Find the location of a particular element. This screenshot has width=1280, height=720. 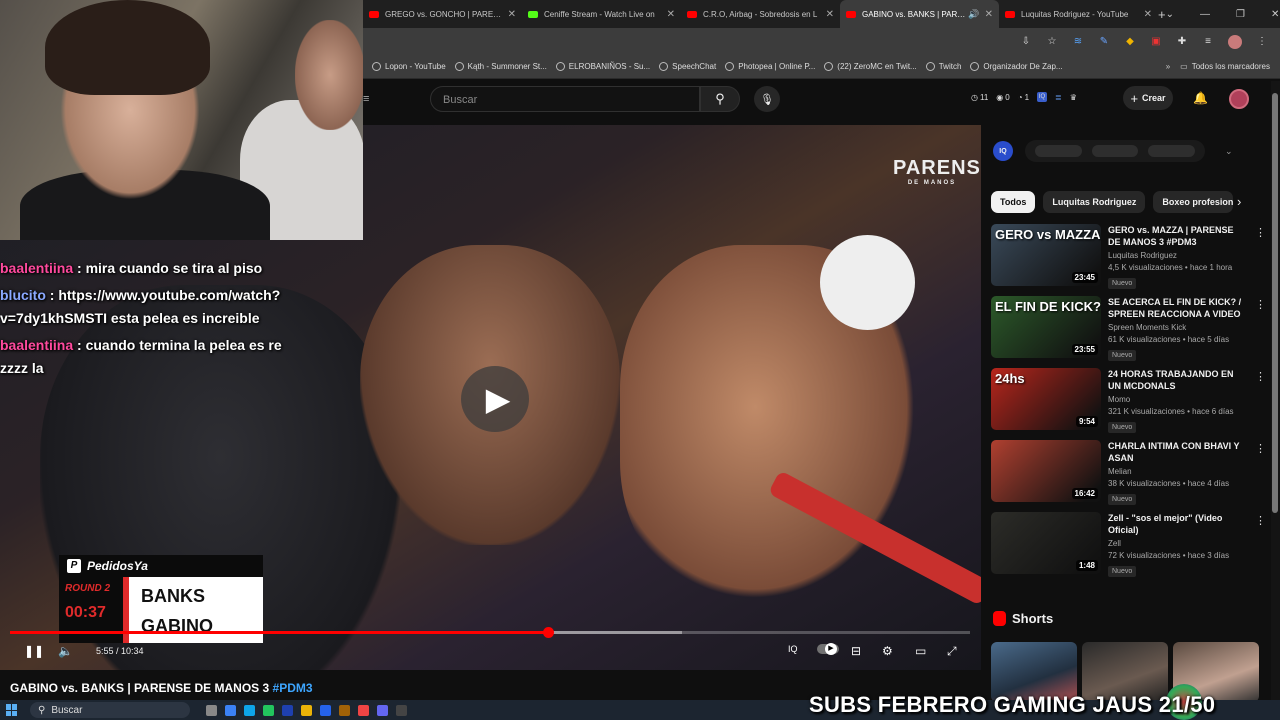

settings-button: ⚙ is located at coordinates (887, 651).